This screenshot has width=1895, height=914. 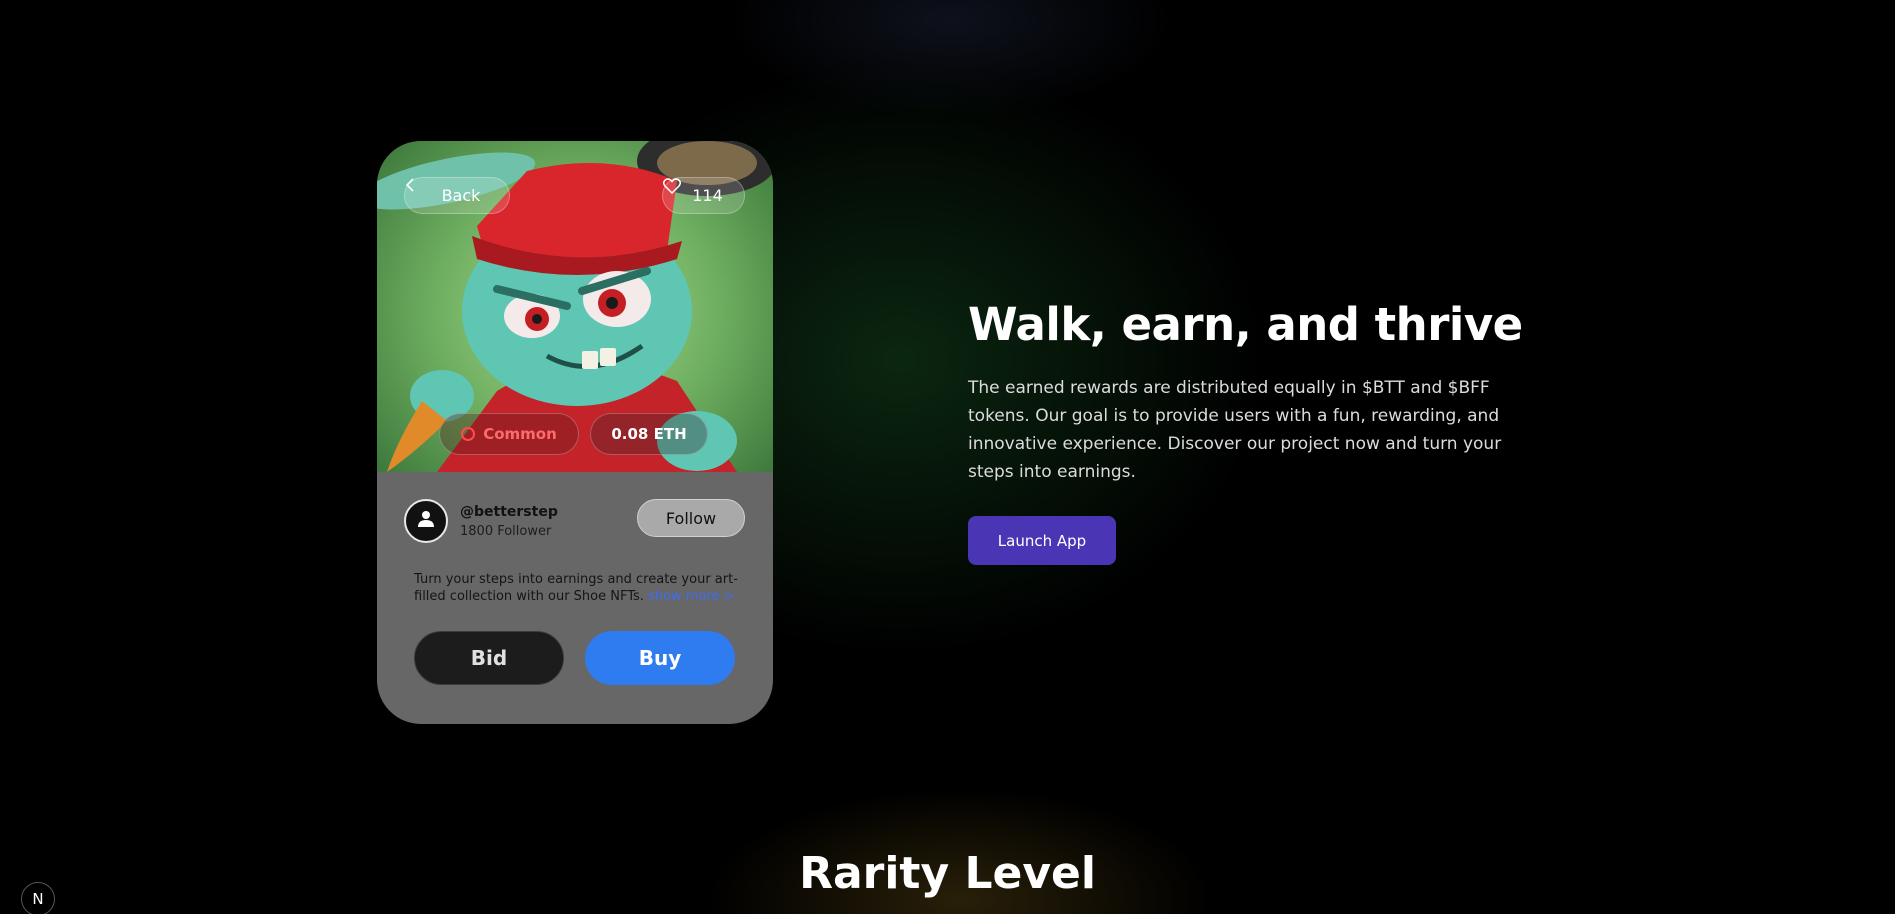 I want to click on user-icon, so click(x=426, y=521).